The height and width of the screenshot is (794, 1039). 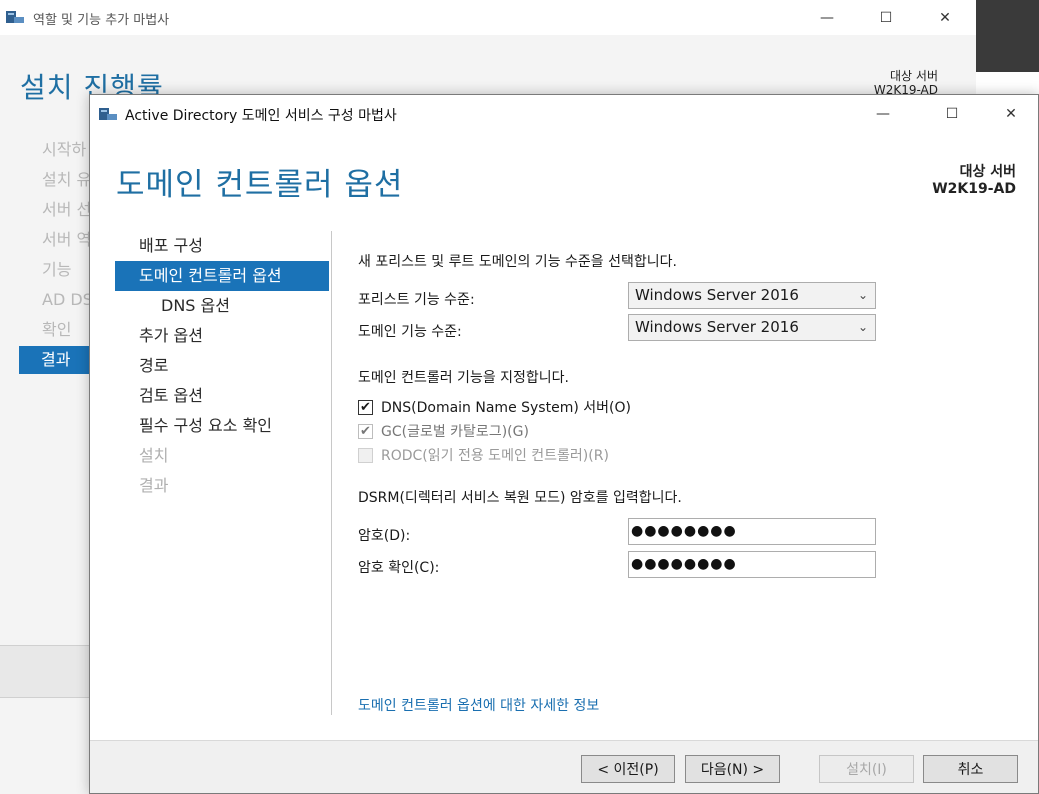 I want to click on wizard-footer: < 이전(P) 다음(N) > 설치(I) 취소, so click(x=564, y=766).